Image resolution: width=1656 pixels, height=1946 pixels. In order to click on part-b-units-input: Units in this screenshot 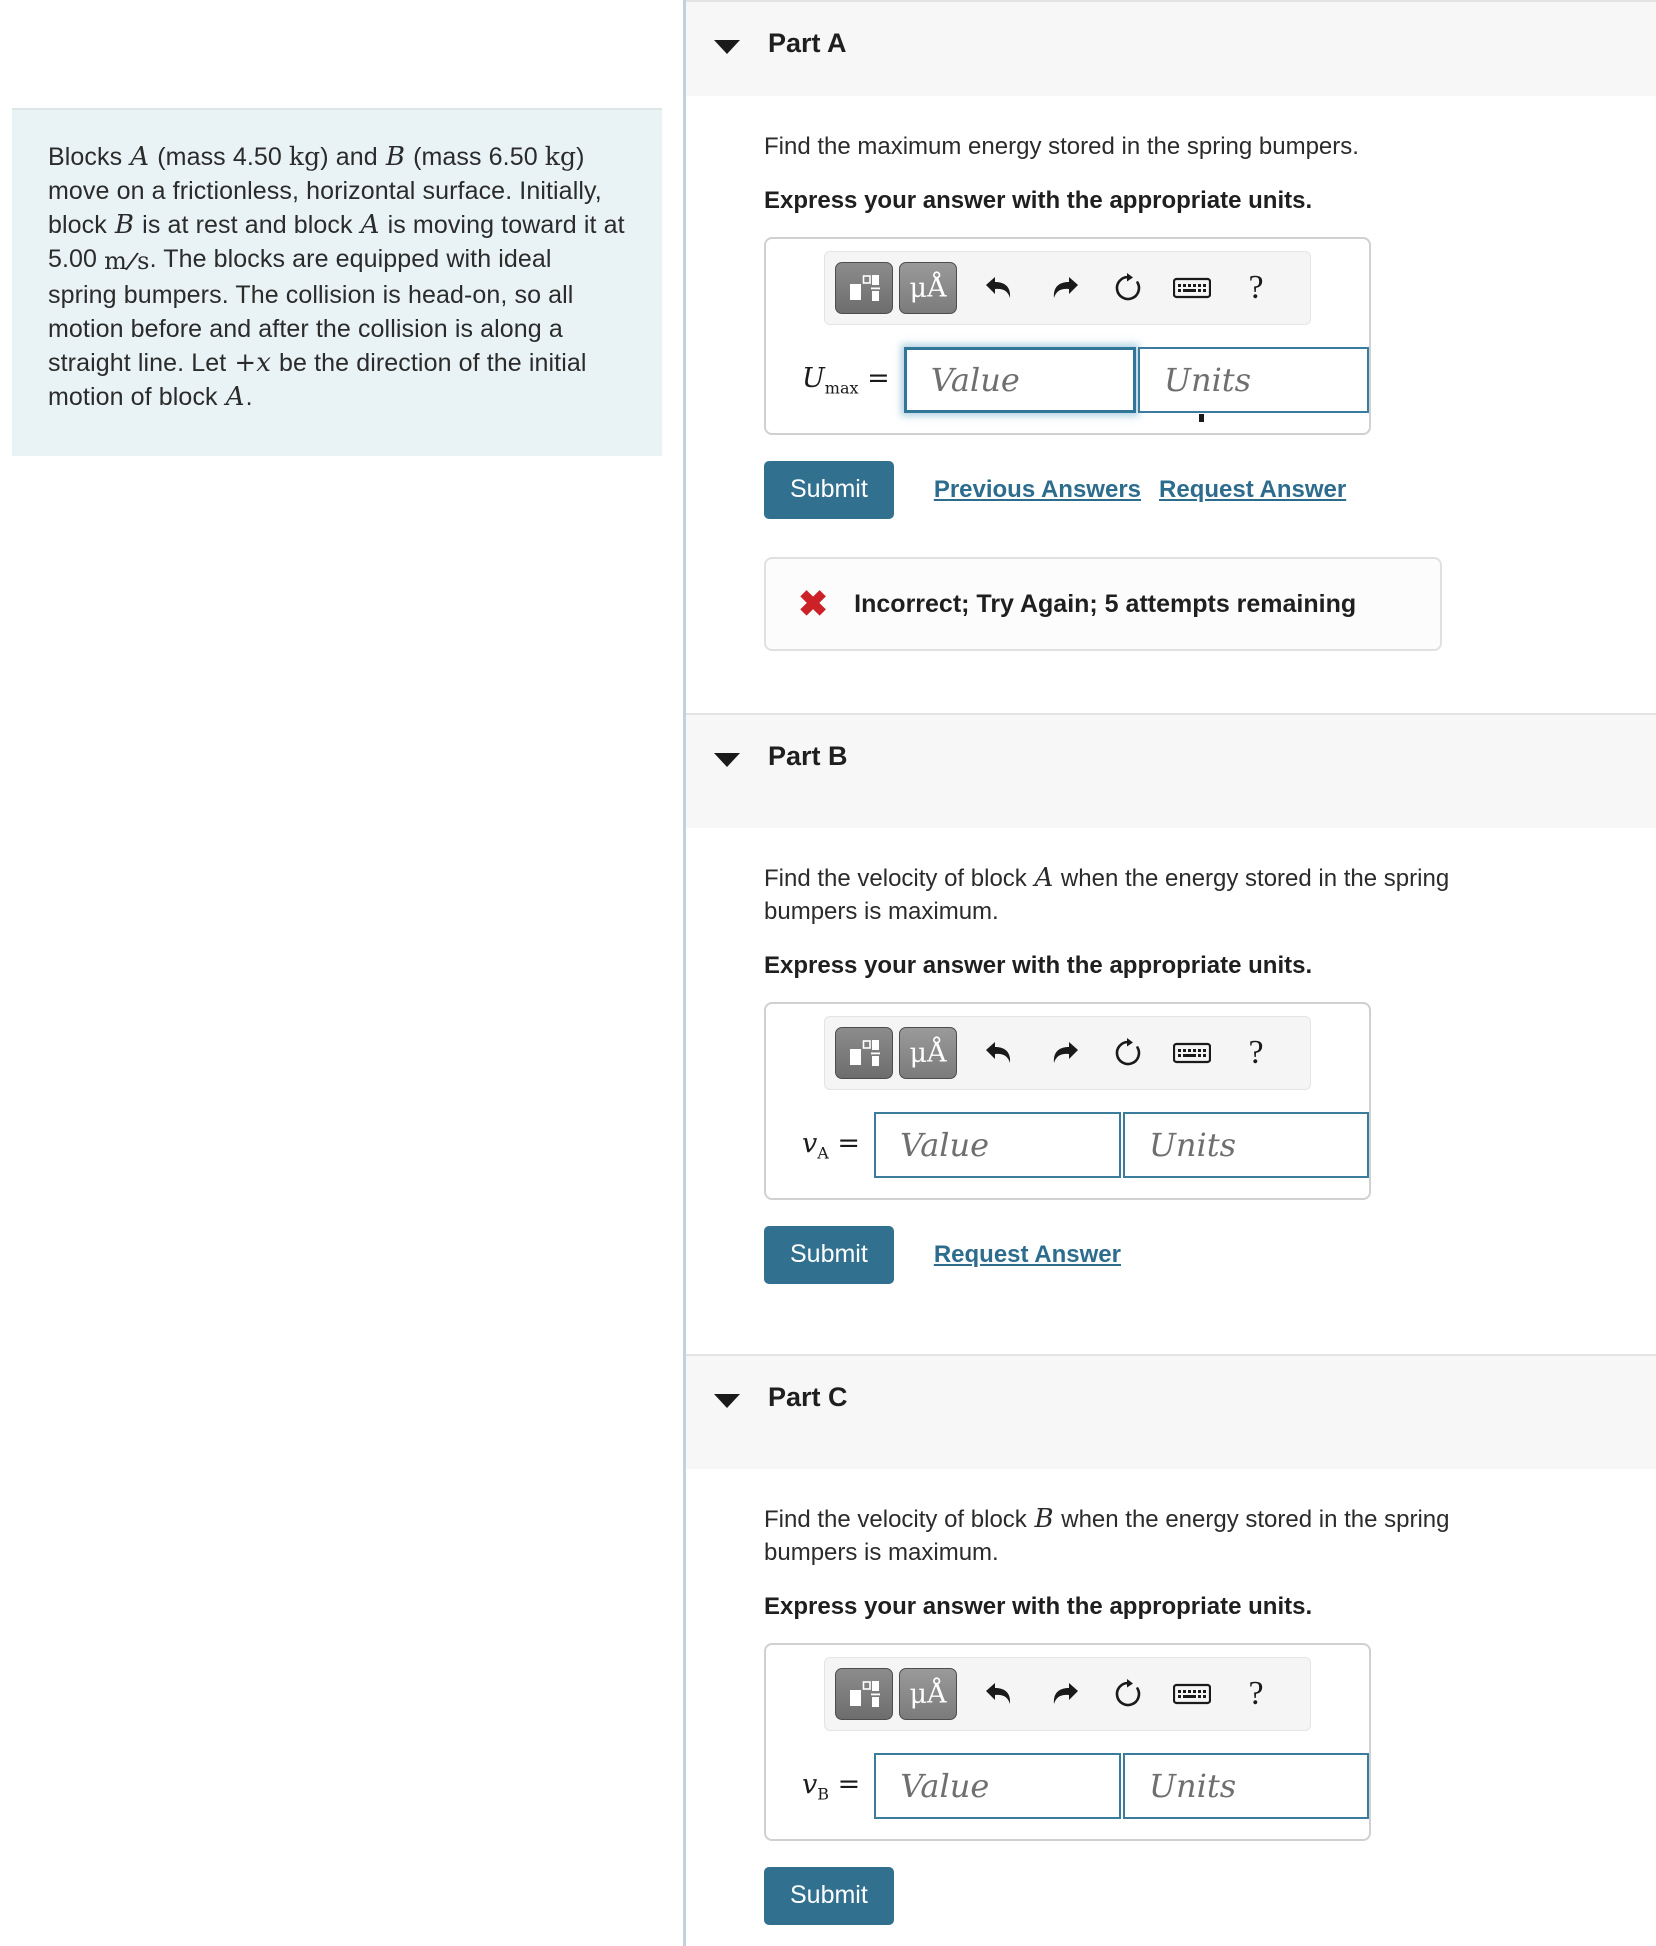, I will do `click(1245, 1145)`.